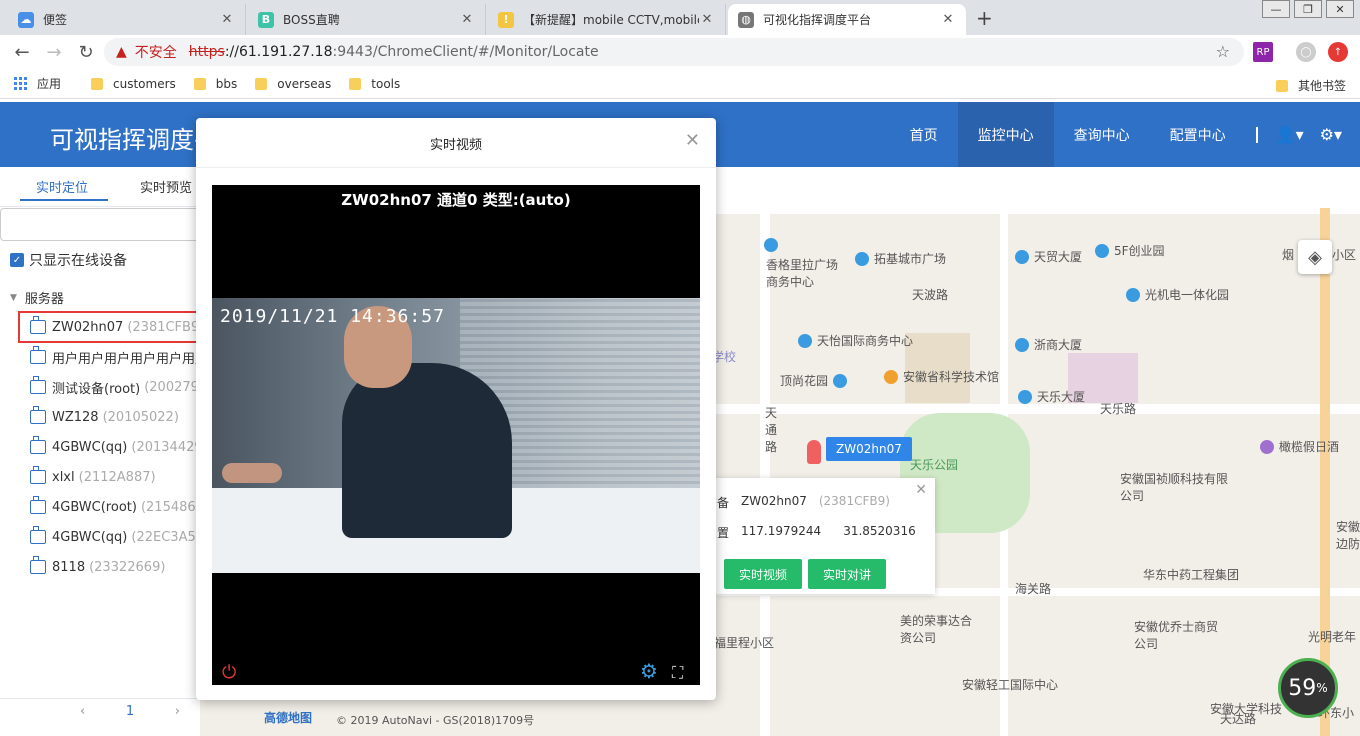 The width and height of the screenshot is (1360, 736). What do you see at coordinates (75, 417) in the screenshot?
I see `device-name: WZ128` at bounding box center [75, 417].